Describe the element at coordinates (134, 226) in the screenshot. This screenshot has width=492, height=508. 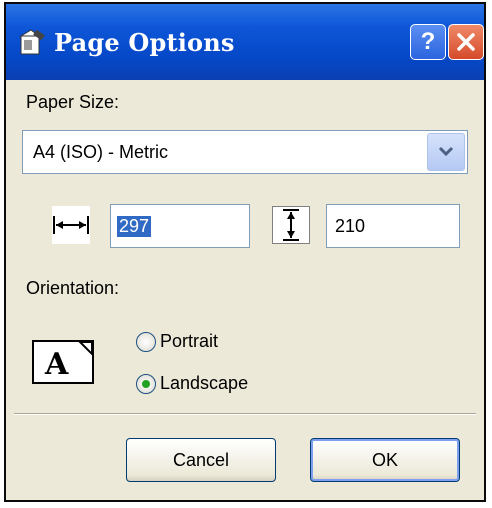
I see `width-value: 297` at that location.